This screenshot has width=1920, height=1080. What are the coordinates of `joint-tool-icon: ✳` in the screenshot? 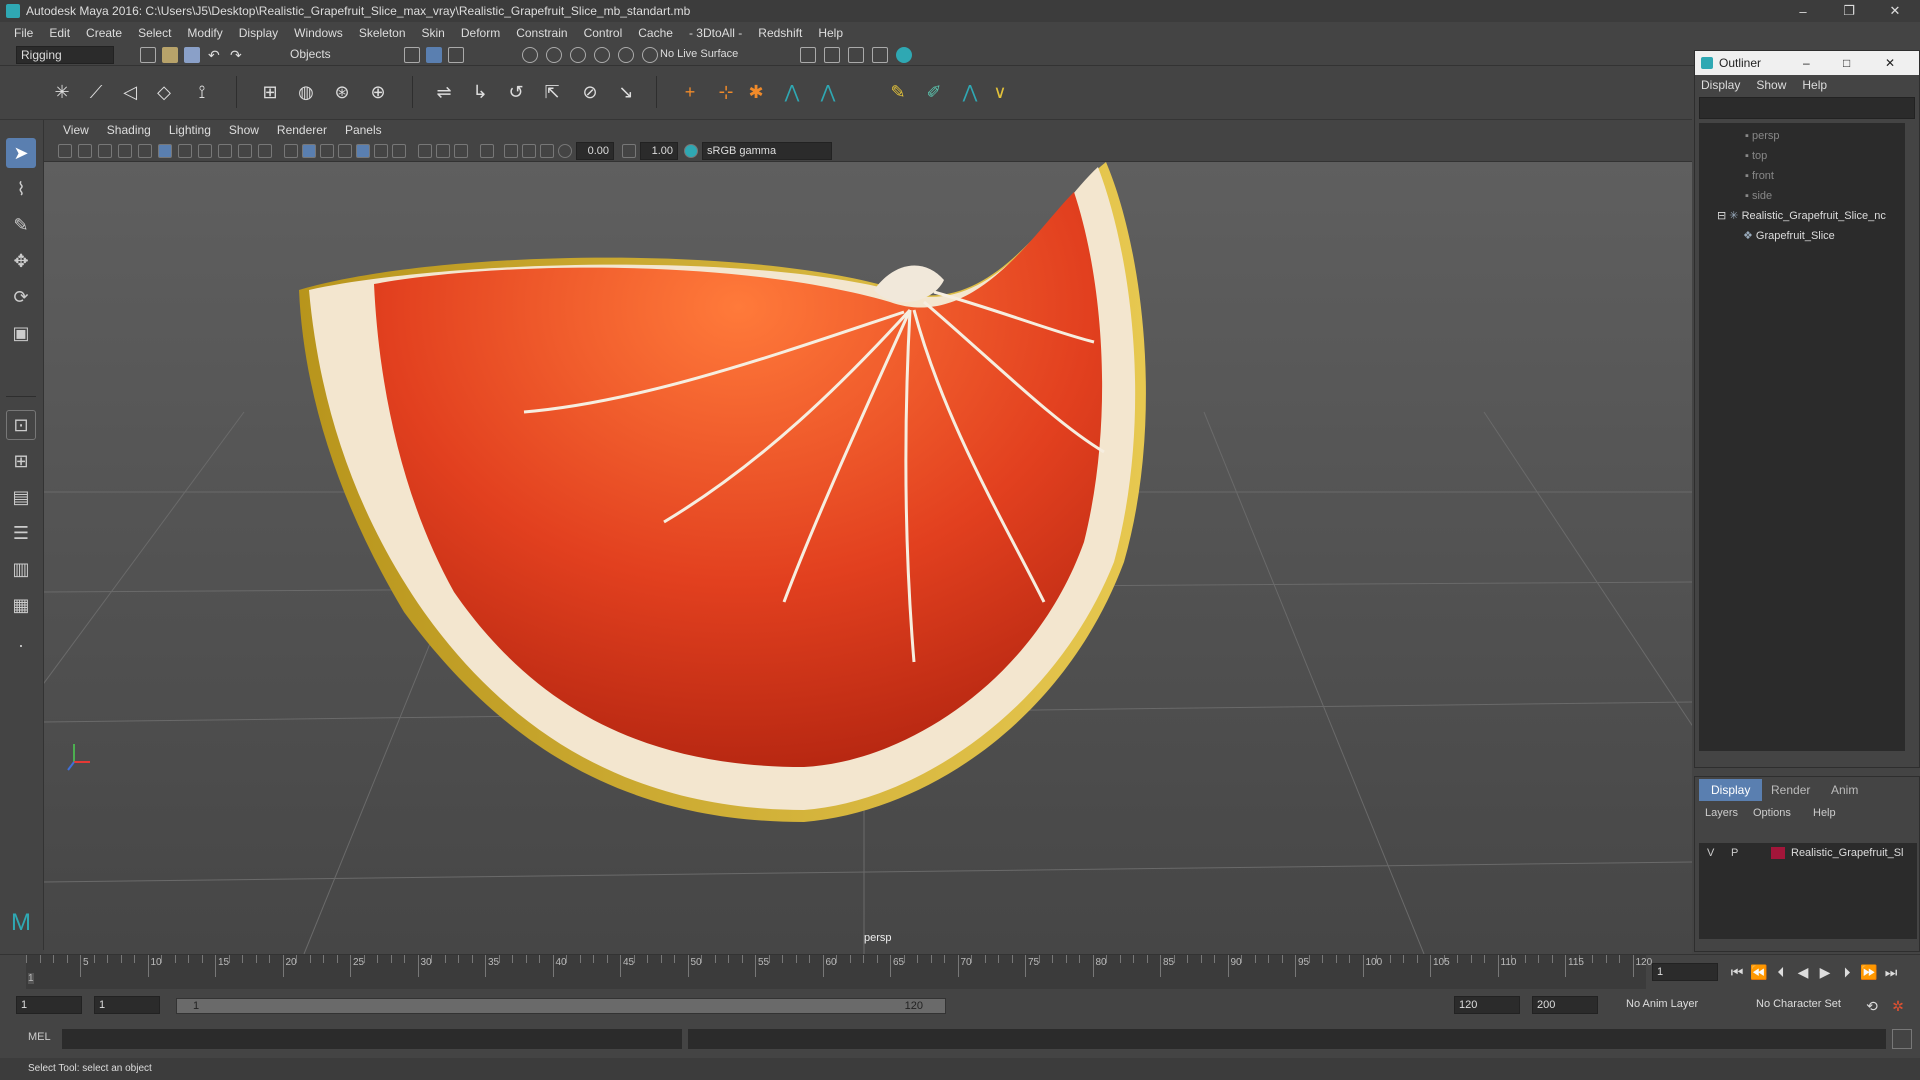 It's located at (62, 92).